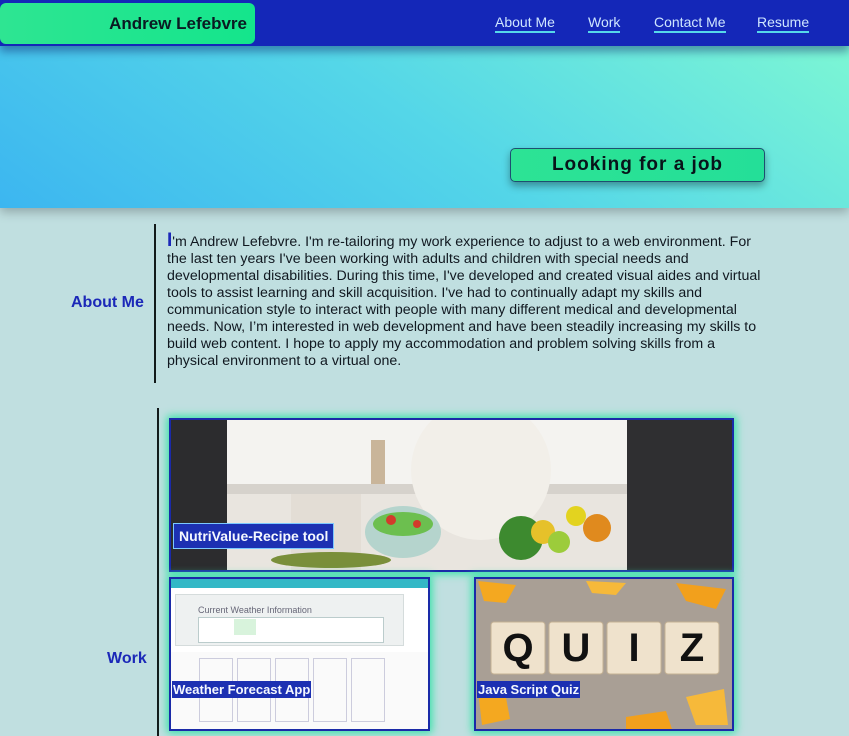 The width and height of the screenshot is (849, 736). I want to click on project-title-quiz: Java Script Quiz, so click(529, 689).